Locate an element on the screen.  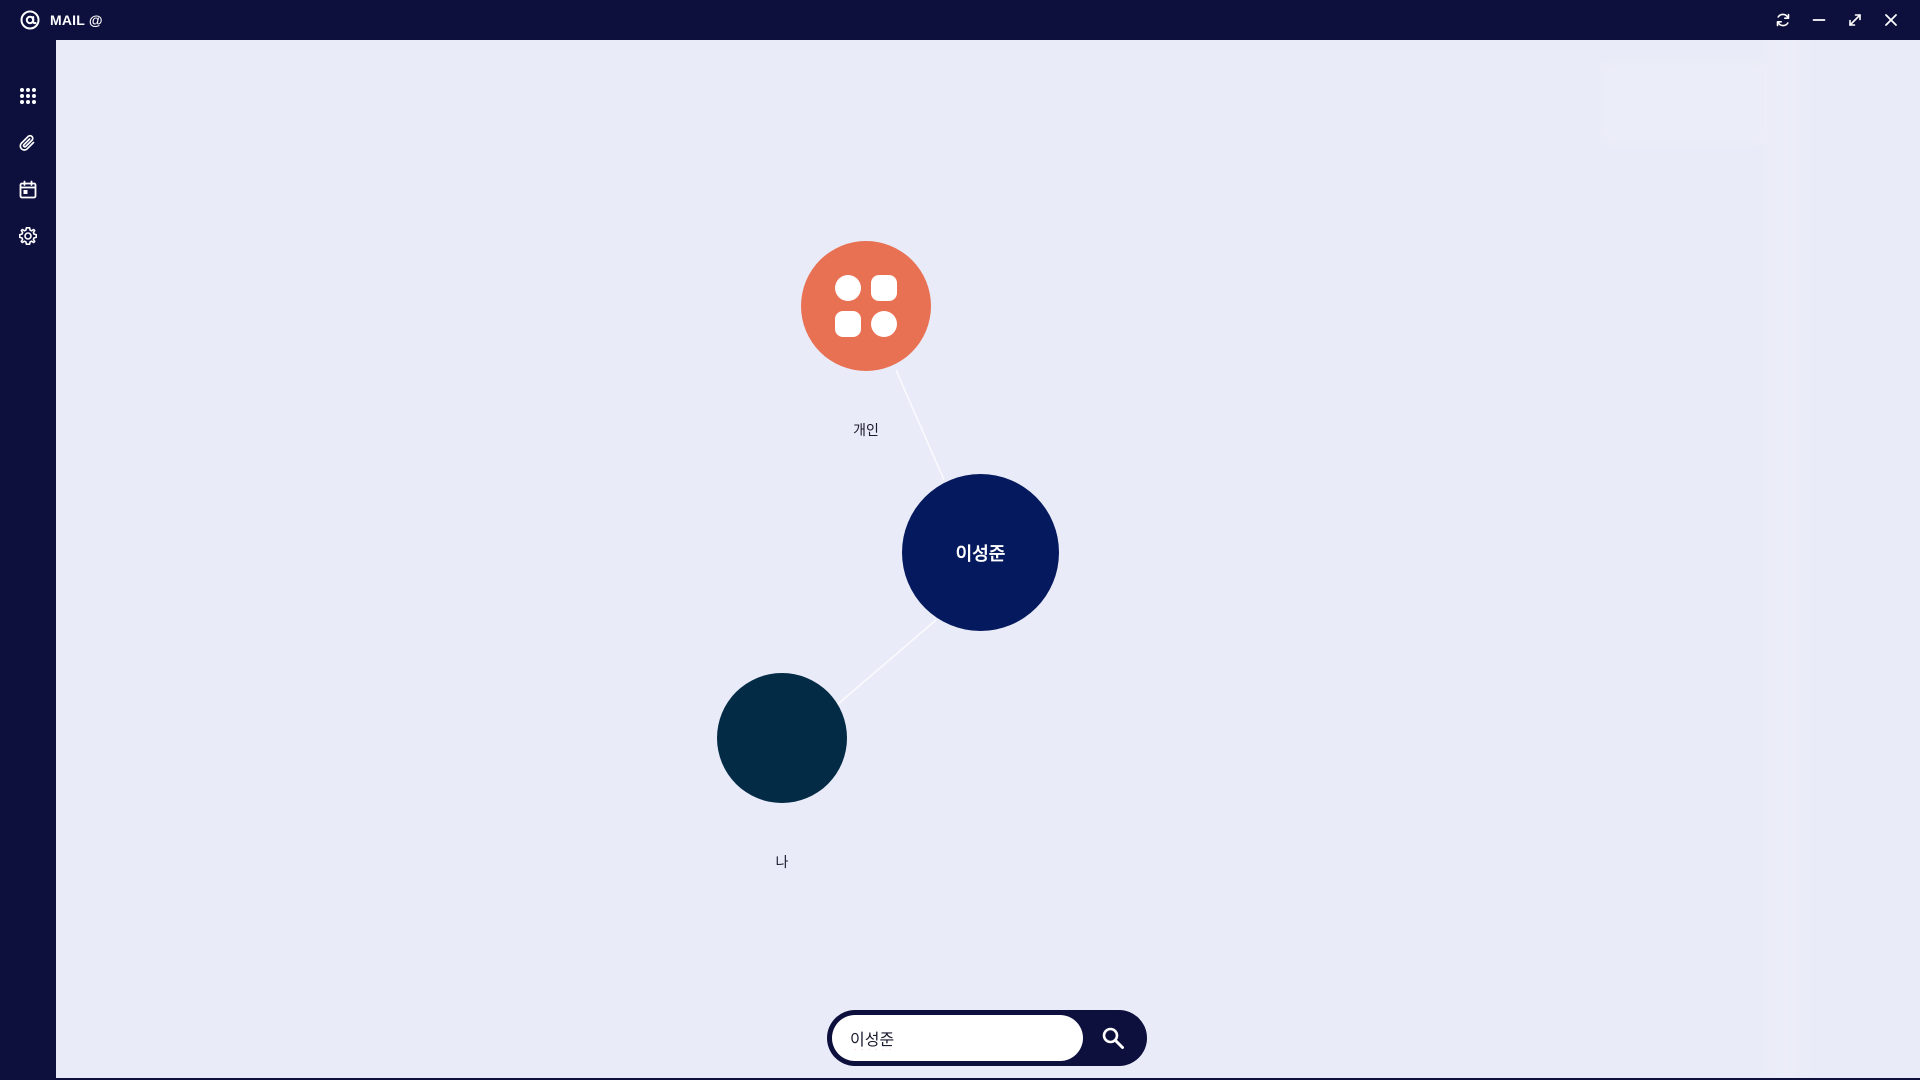
refresh-button is located at coordinates (1783, 20).